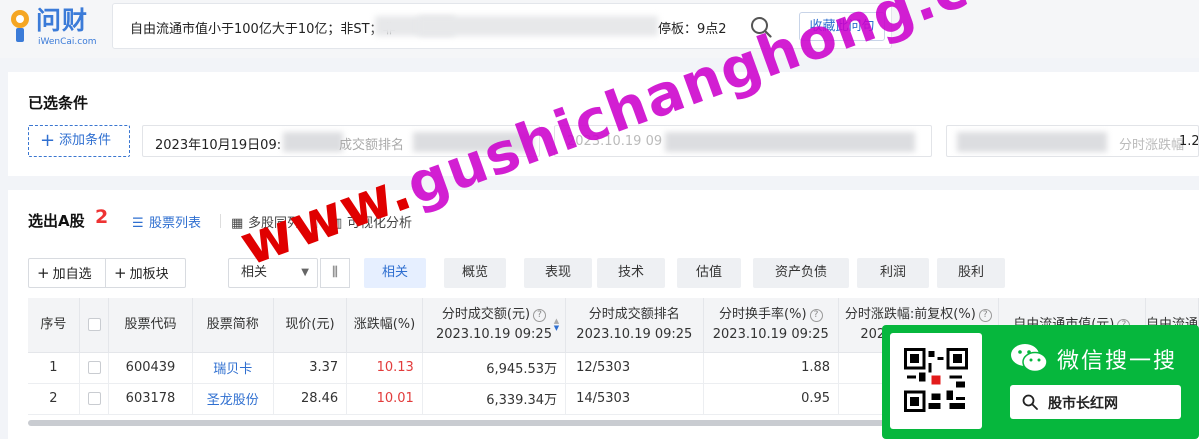 Image resolution: width=1199 pixels, height=439 pixels. I want to click on filter-tab-balance-sheet: 资产负债, so click(801, 273).